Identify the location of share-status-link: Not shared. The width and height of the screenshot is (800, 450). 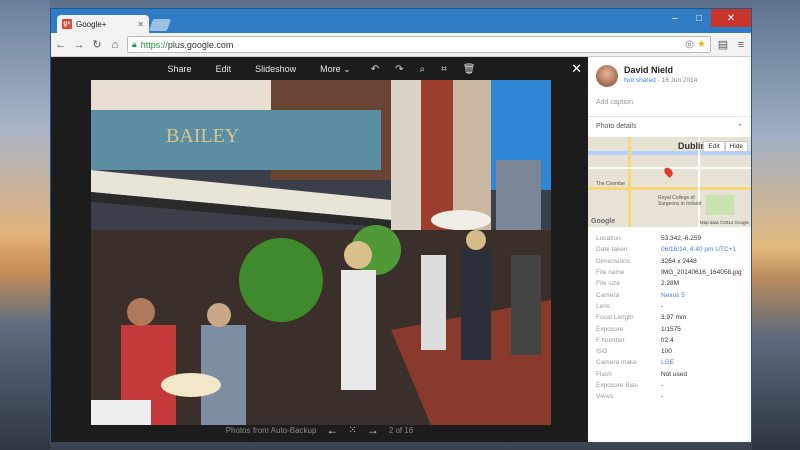
(640, 80).